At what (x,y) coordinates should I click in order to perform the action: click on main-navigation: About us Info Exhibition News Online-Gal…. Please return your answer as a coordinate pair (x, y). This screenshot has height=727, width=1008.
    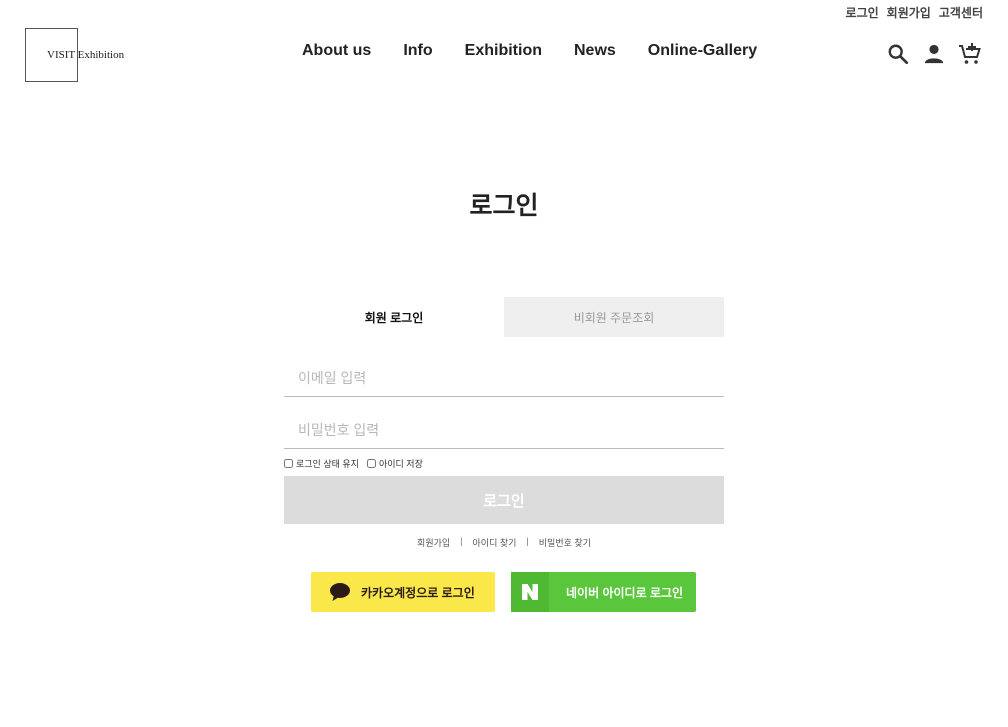
    Looking at the image, I should click on (529, 51).